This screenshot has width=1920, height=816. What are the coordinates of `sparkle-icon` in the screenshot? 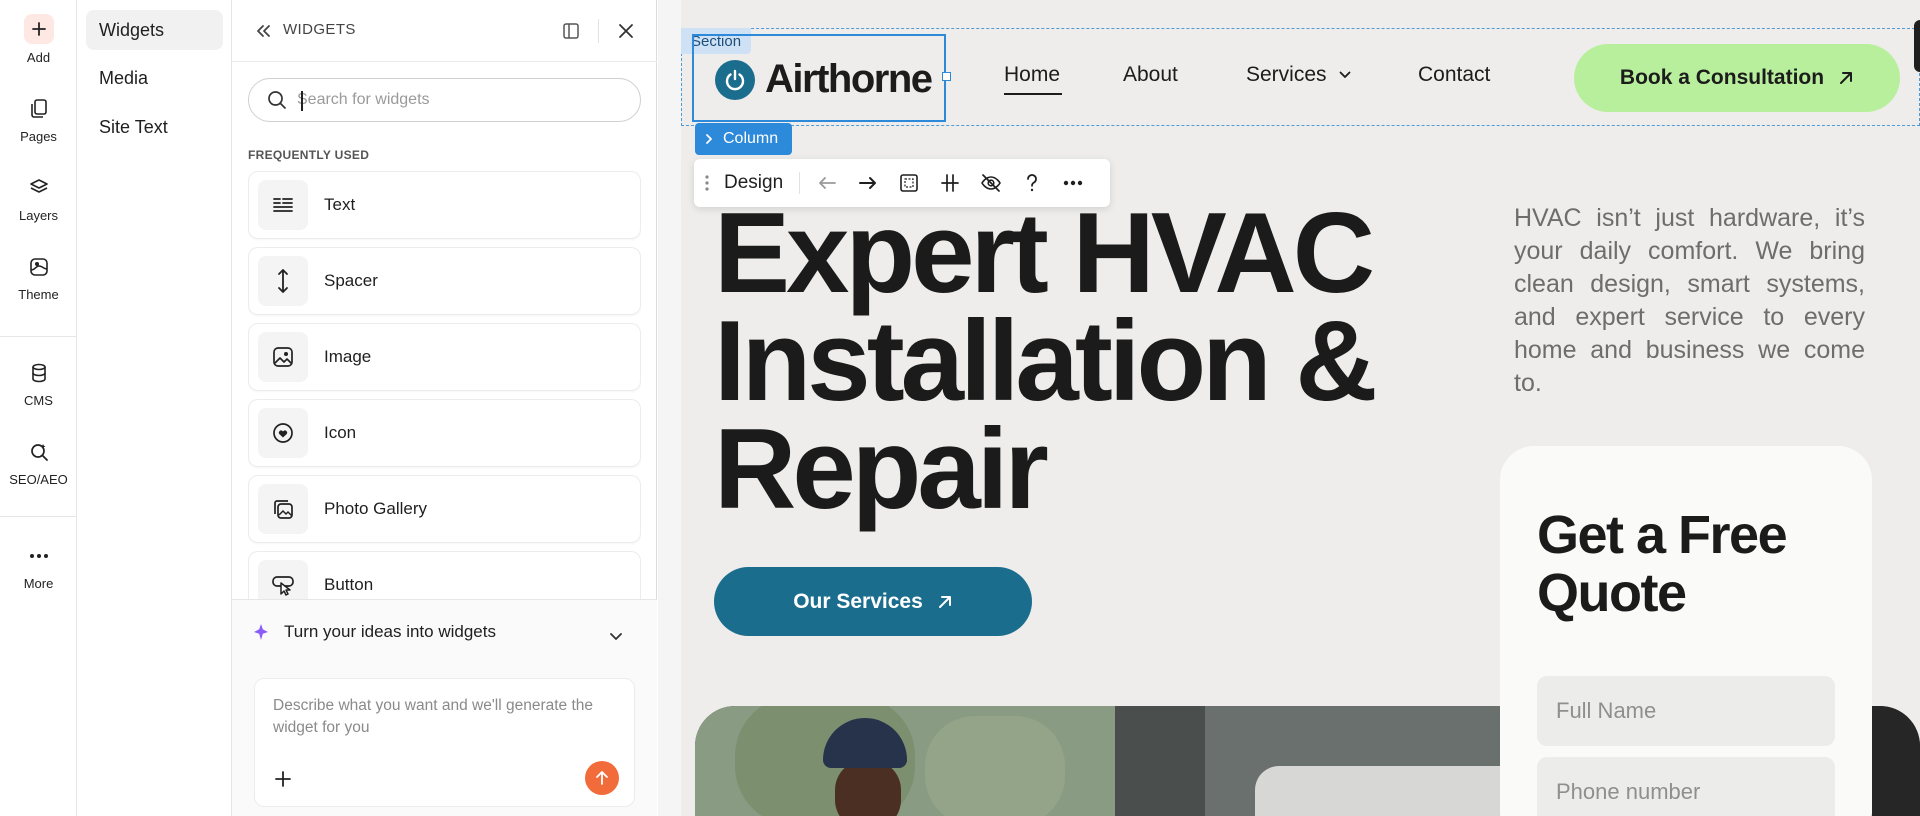 It's located at (261, 632).